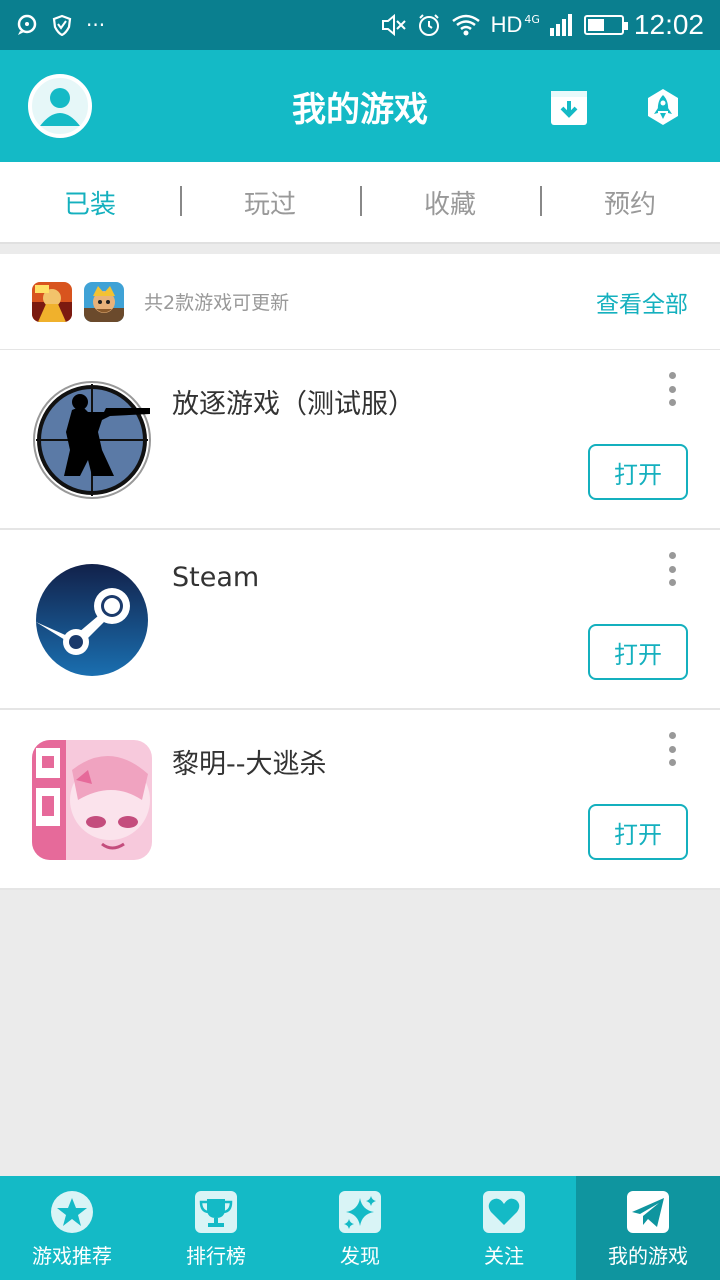  What do you see at coordinates (504, 1212) in the screenshot?
I see `heart-icon` at bounding box center [504, 1212].